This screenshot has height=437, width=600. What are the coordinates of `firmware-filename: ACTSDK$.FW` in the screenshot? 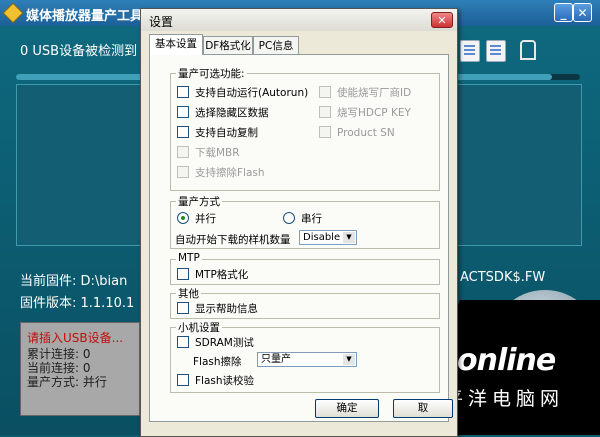 It's located at (503, 277).